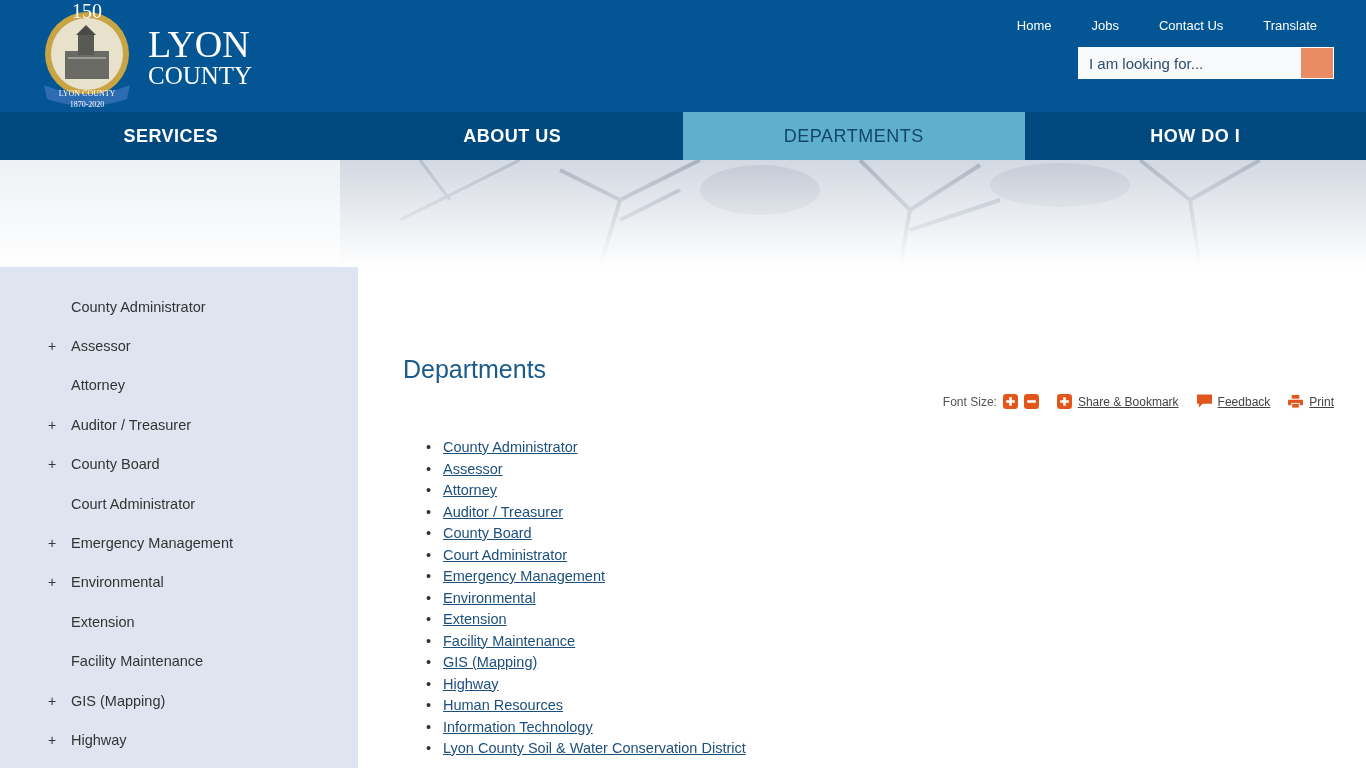  Describe the element at coordinates (503, 512) in the screenshot. I see `department-link: Auditor / Treasurer` at that location.